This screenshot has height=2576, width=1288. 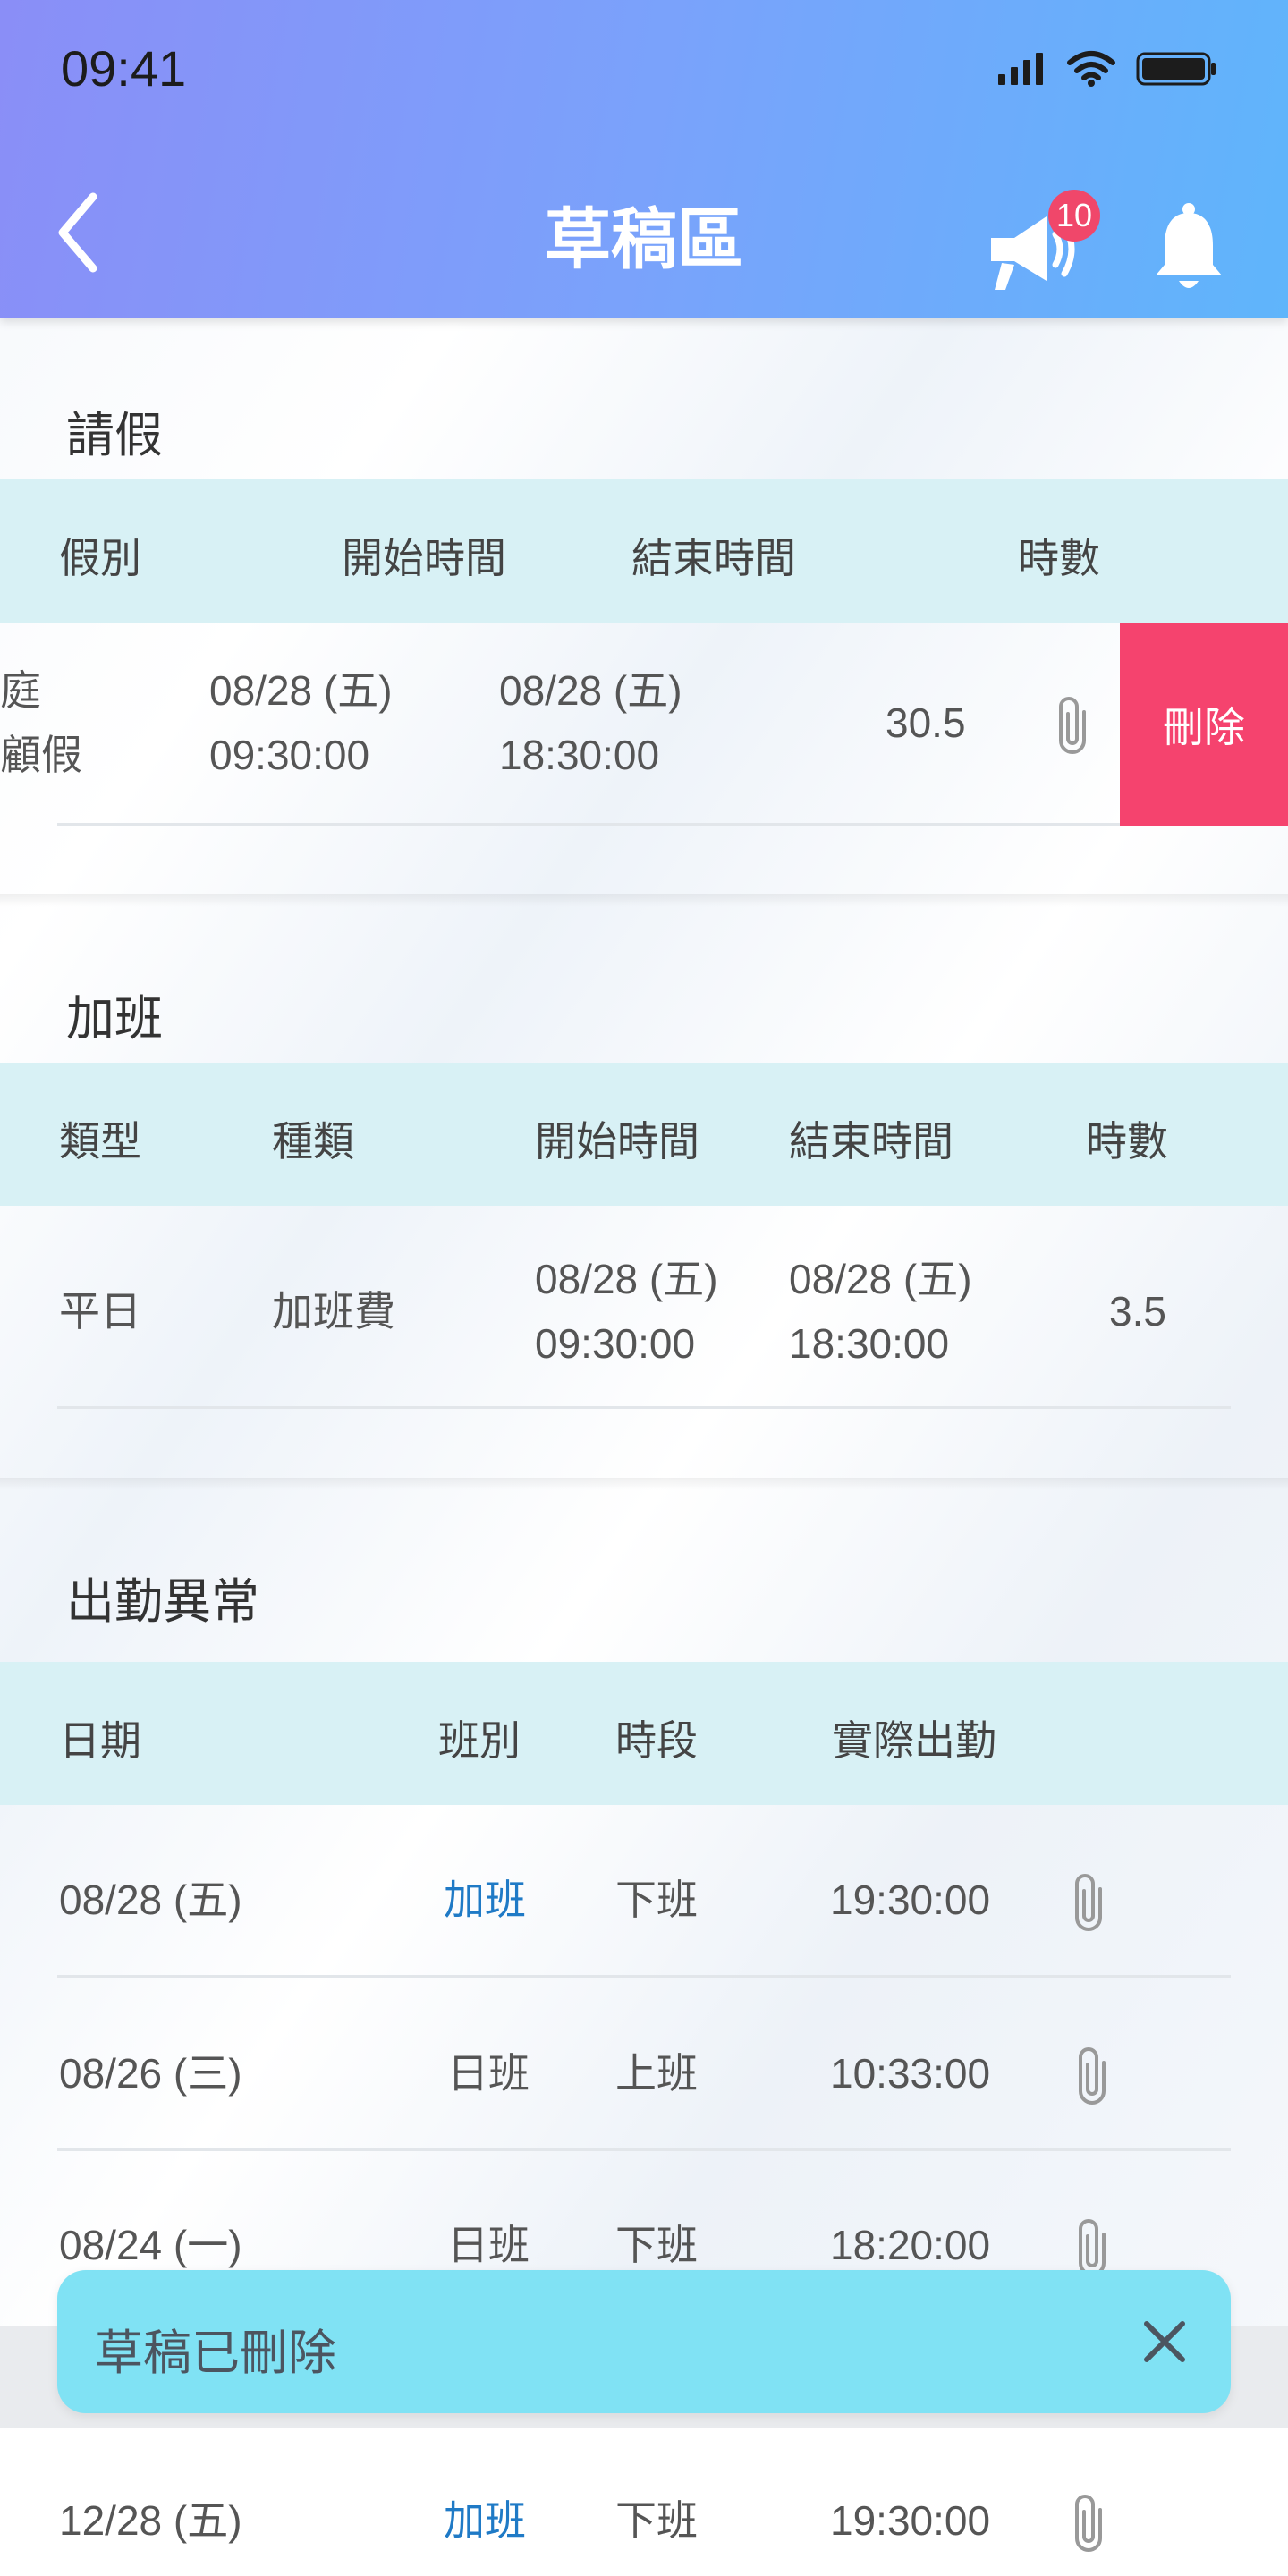 I want to click on status-icons, so click(x=1107, y=69).